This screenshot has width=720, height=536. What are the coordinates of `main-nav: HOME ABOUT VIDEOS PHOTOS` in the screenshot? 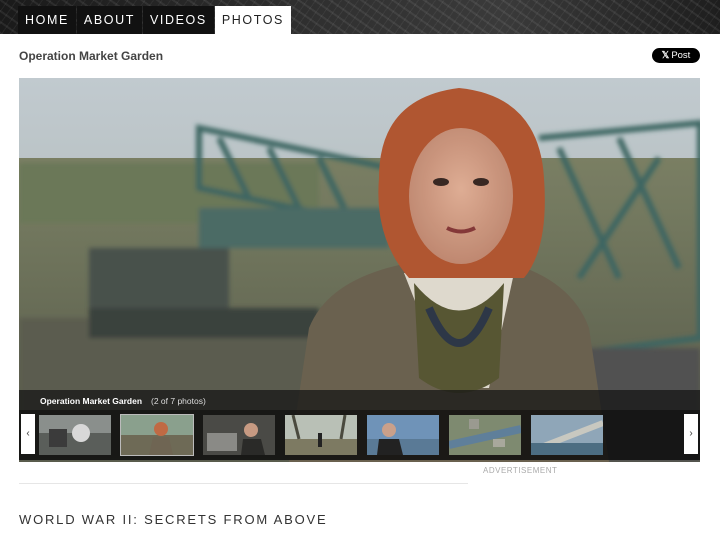 It's located at (155, 20).